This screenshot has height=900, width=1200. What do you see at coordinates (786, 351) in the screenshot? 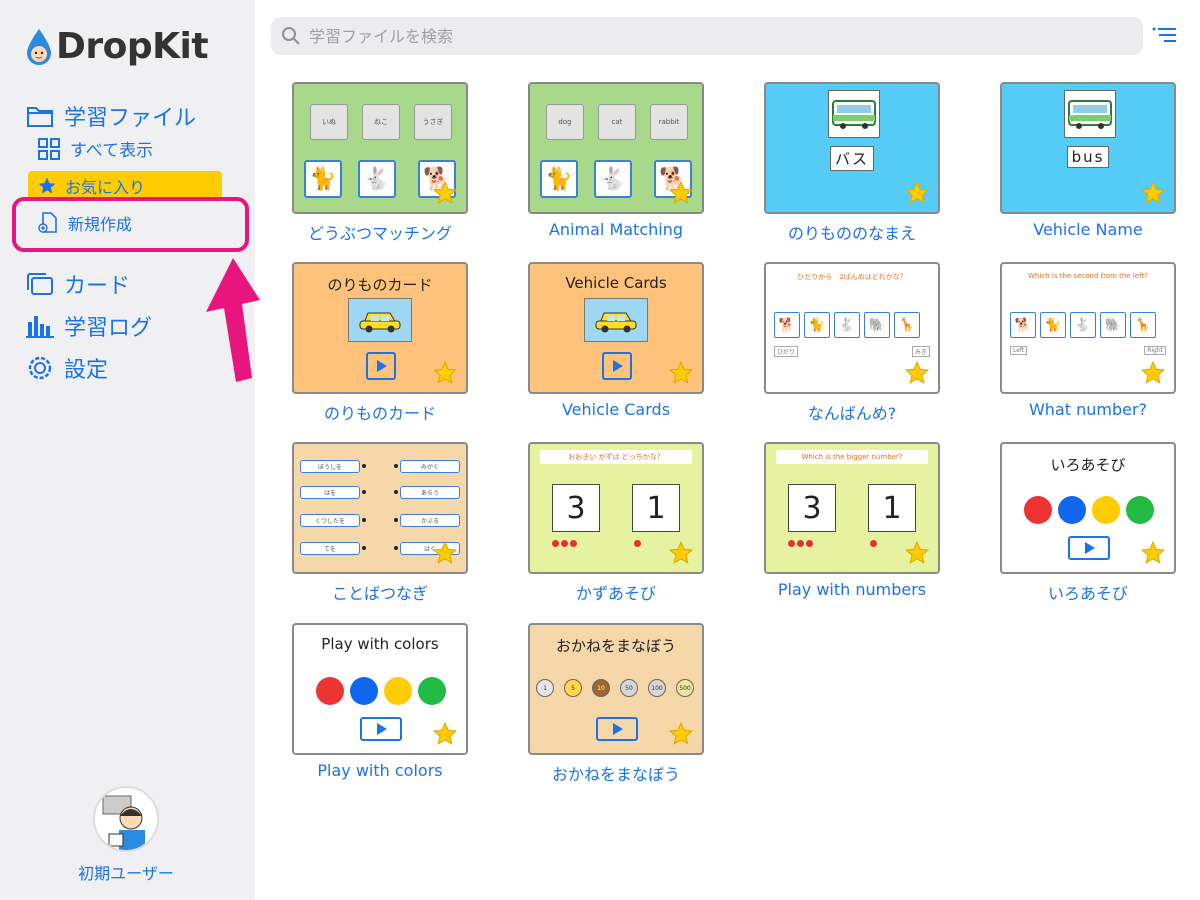
I see `left-label: ひだり` at bounding box center [786, 351].